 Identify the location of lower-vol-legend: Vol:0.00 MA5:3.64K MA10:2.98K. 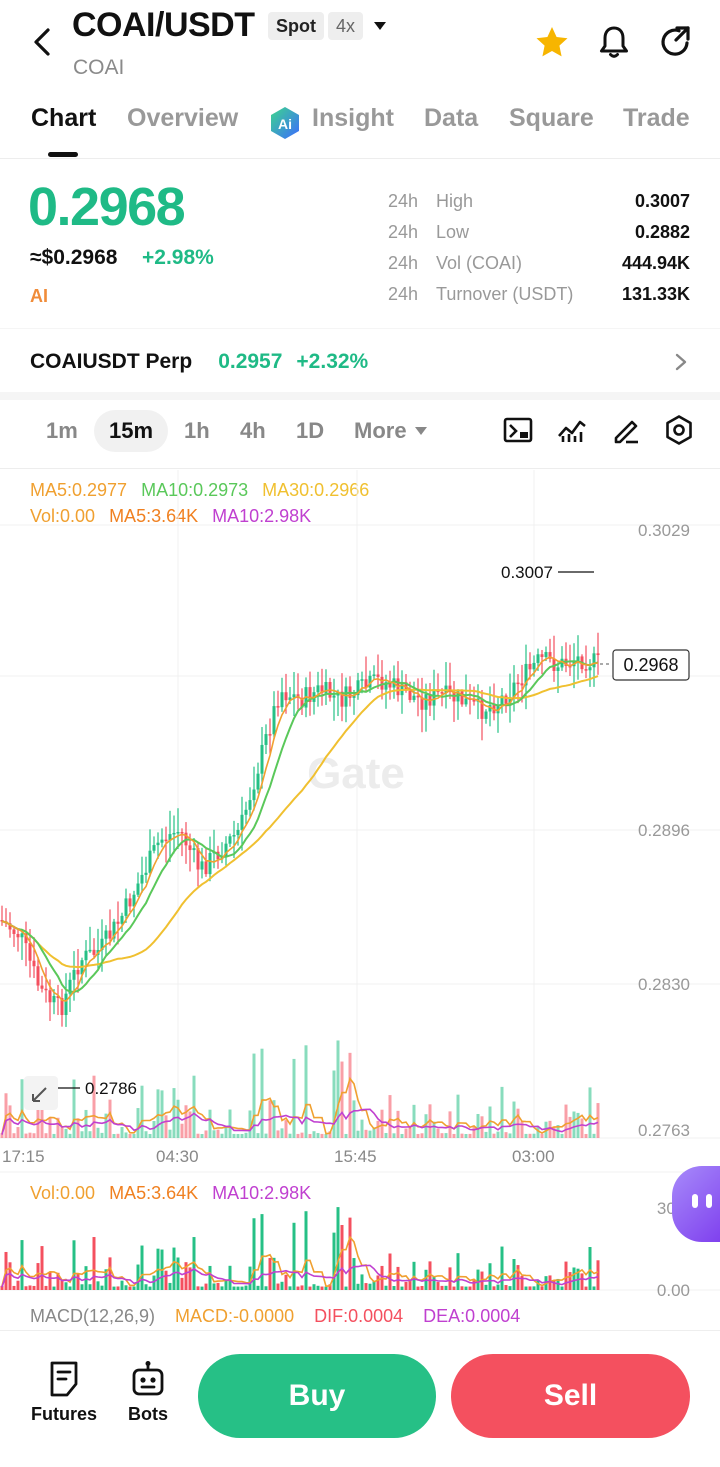
(170, 1193).